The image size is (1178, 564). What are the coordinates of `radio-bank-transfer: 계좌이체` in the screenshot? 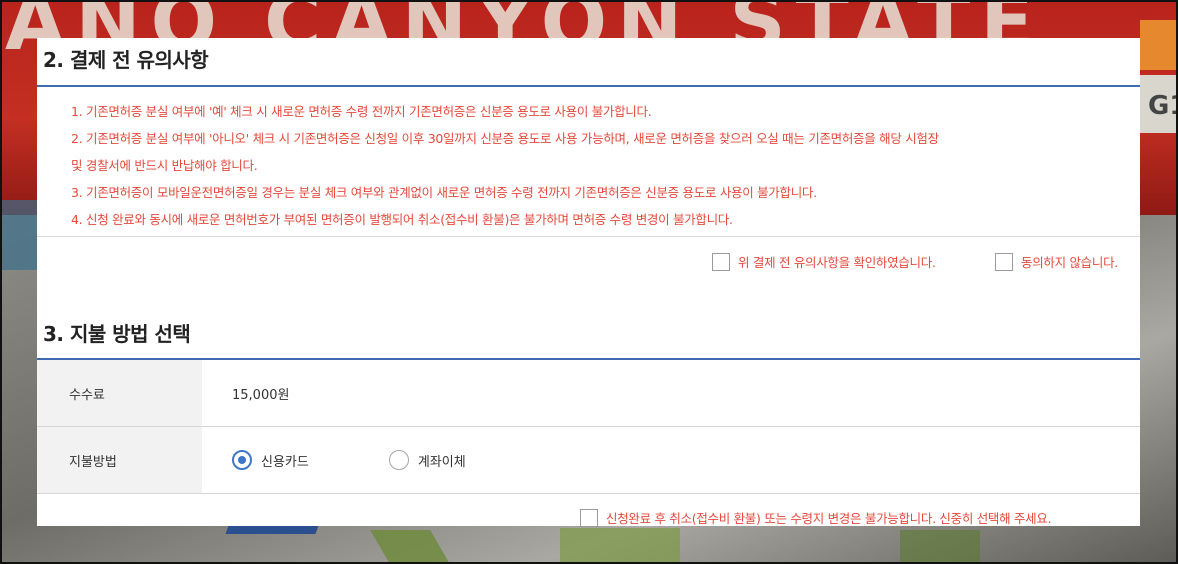 It's located at (427, 460).